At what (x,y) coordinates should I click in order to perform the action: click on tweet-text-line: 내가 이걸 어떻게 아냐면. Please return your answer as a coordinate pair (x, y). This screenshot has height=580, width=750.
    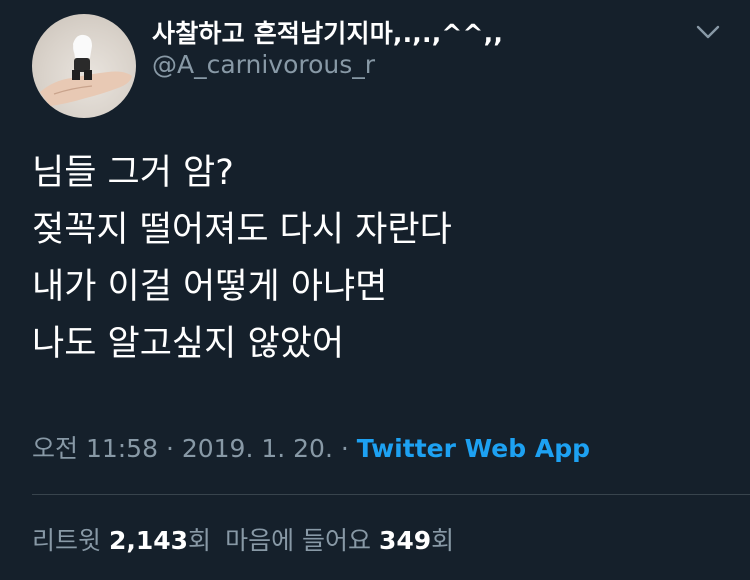
    Looking at the image, I should click on (210, 287).